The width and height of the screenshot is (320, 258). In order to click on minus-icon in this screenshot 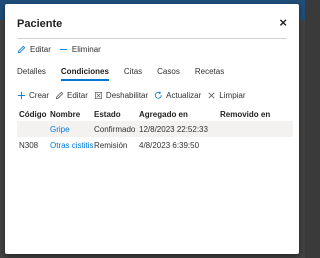, I will do `click(63, 49)`.